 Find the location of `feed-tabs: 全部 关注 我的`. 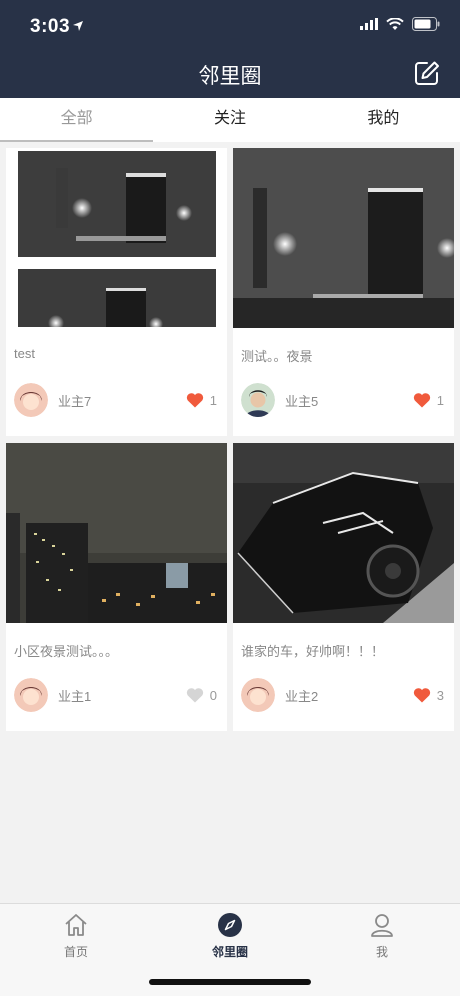

feed-tabs: 全部 关注 我的 is located at coordinates (230, 120).